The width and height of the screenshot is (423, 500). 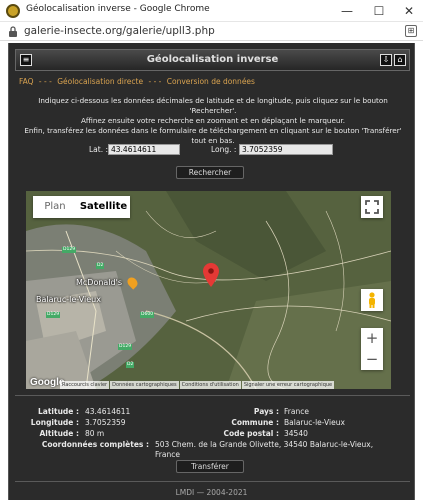 What do you see at coordinates (95, 433) in the screenshot?
I see `altitude-result-value: 80 m` at bounding box center [95, 433].